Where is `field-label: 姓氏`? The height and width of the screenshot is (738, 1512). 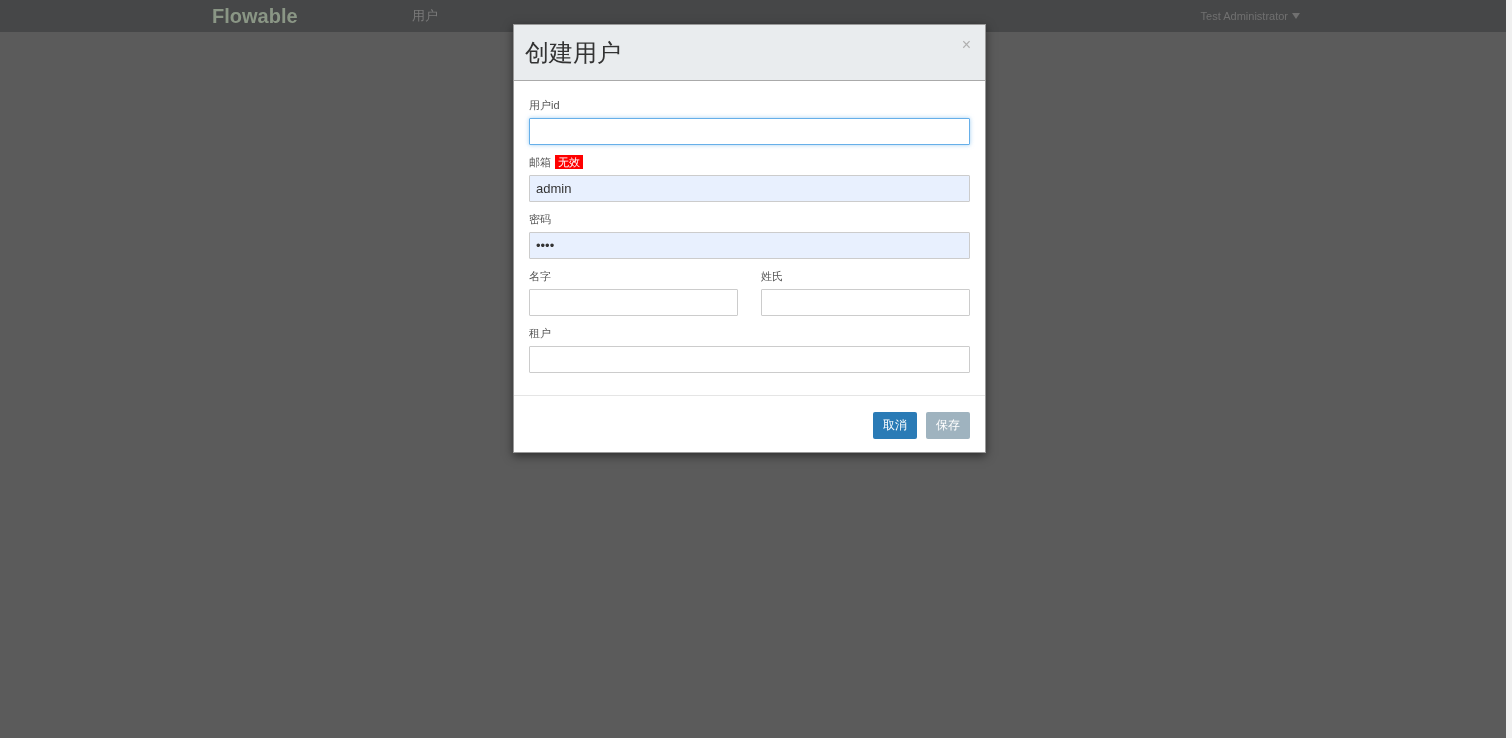
field-label: 姓氏 is located at coordinates (772, 276).